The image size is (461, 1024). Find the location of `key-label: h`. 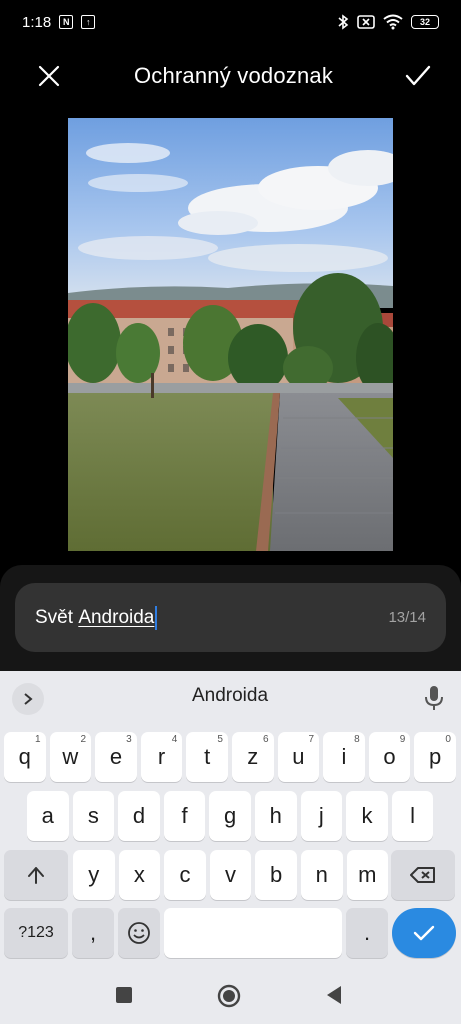

key-label: h is located at coordinates (275, 815).